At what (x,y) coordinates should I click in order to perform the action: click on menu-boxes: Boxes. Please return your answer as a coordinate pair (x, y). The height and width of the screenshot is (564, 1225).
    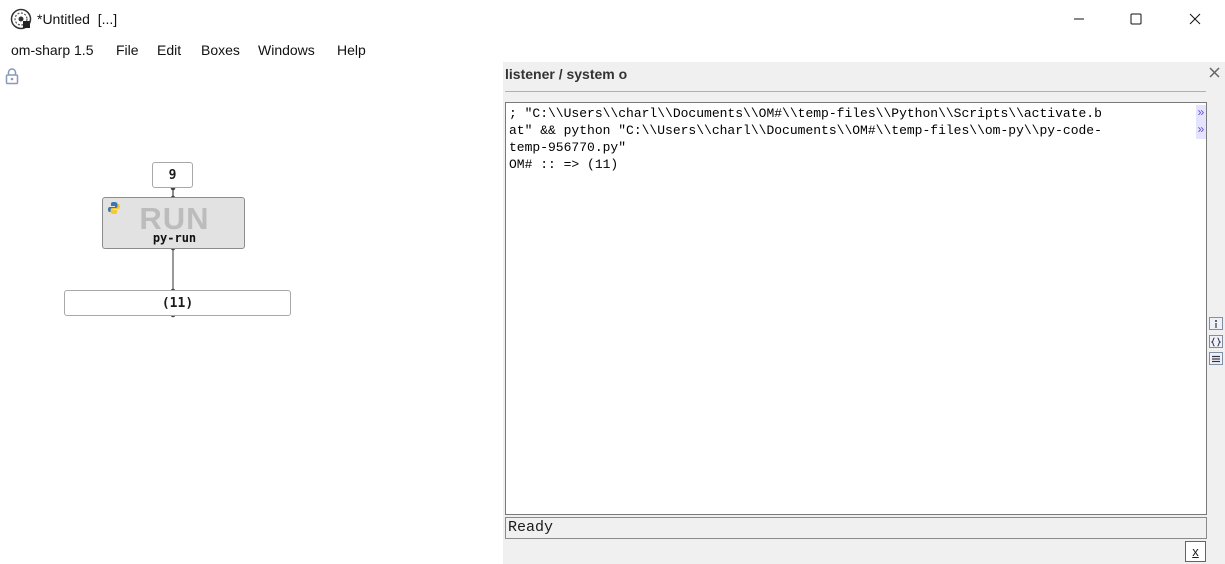
    Looking at the image, I should click on (220, 50).